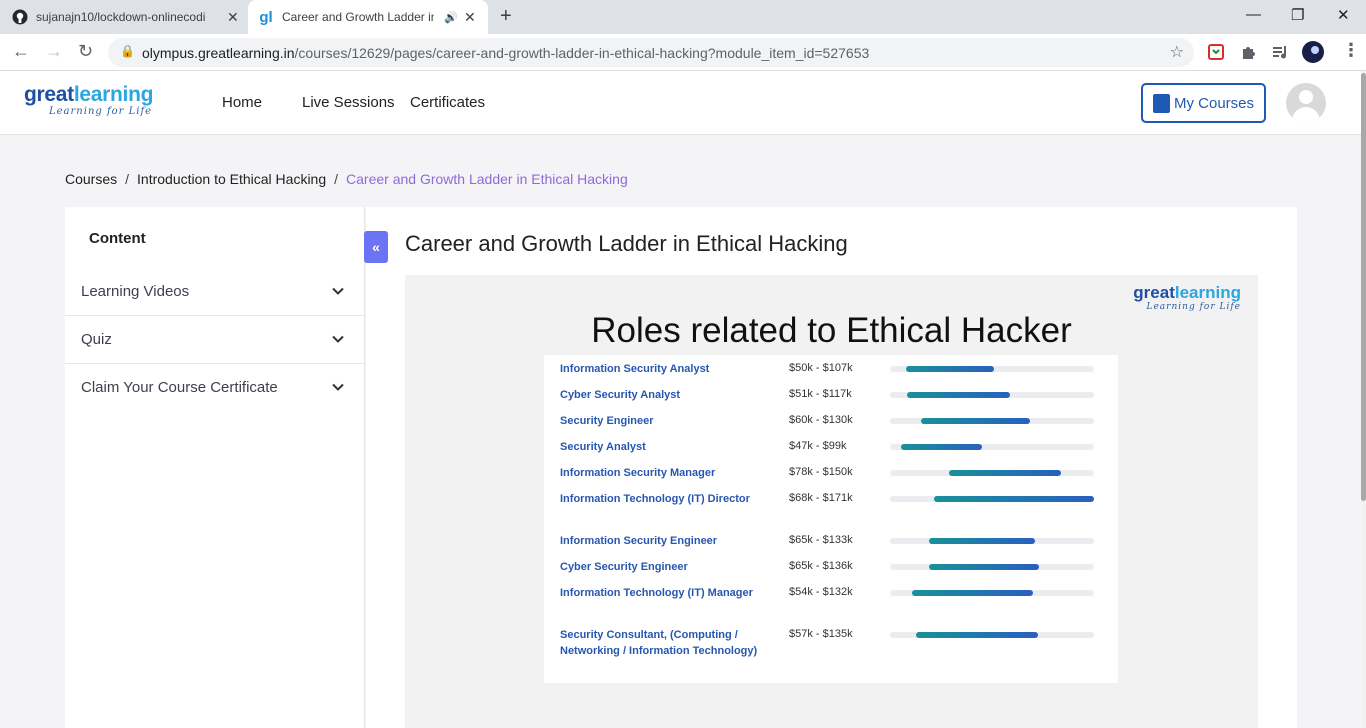 The height and width of the screenshot is (728, 1366). Describe the element at coordinates (231, 179) in the screenshot. I see `breadcrumb-course: Introduction to Ethical Hacking` at that location.